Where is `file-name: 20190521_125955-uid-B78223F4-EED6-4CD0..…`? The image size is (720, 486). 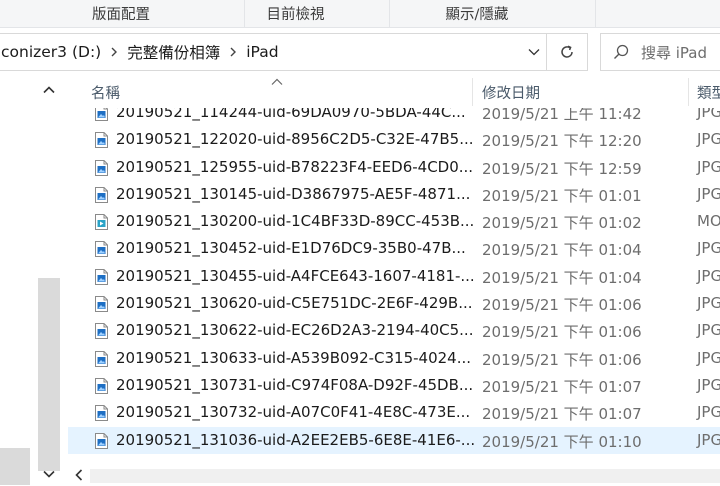
file-name: 20190521_125955-uid-B78223F4-EED6-4CD0..… is located at coordinates (295, 166).